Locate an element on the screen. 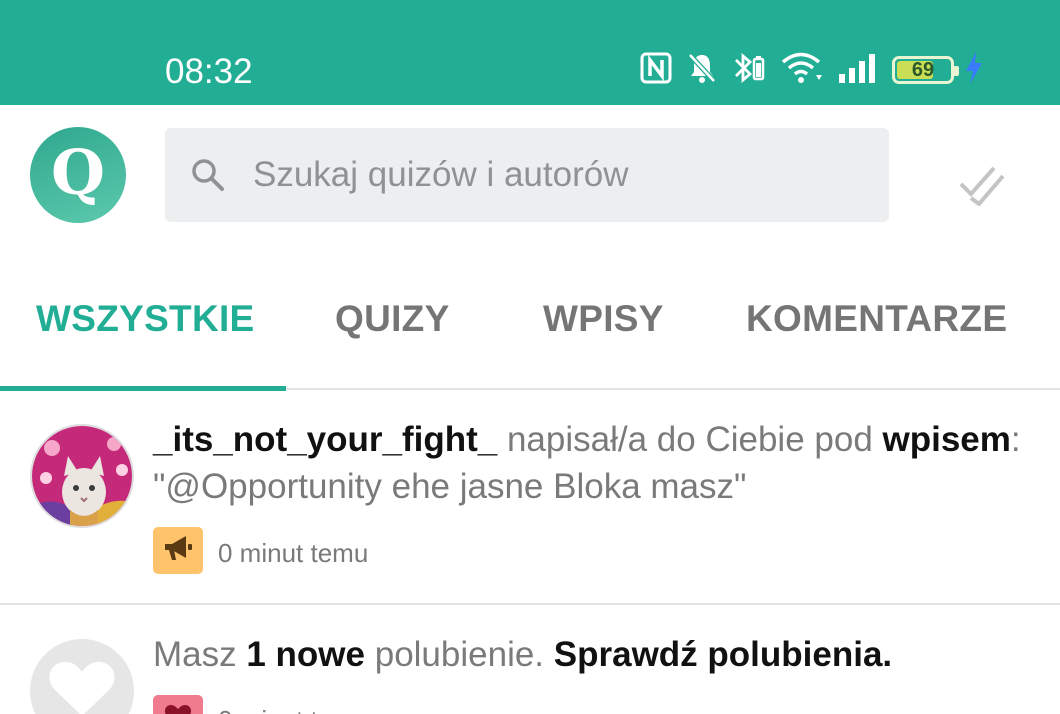 The image size is (1060, 714). status-icons: 69 is located at coordinates (812, 70).